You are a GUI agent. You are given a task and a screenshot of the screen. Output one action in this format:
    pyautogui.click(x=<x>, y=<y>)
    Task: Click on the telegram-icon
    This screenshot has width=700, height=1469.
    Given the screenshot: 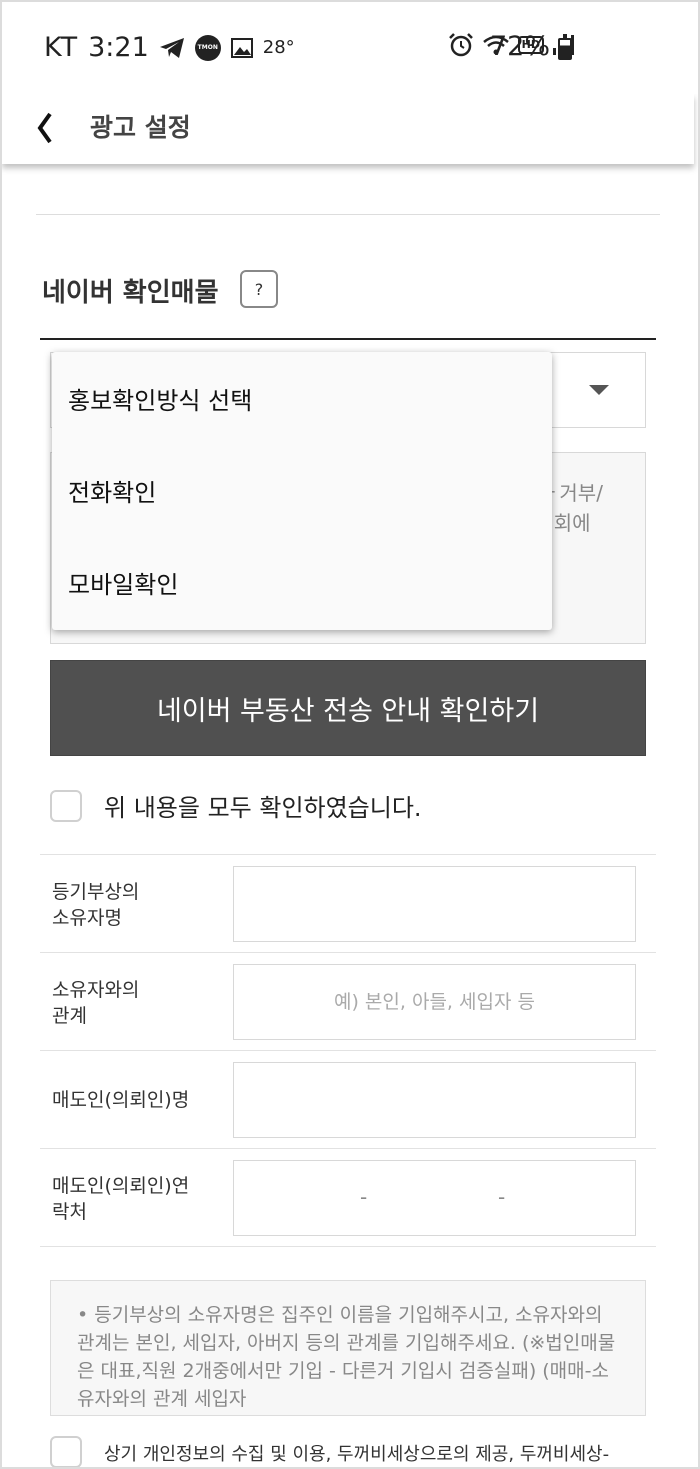 What is the action you would take?
    pyautogui.click(x=172, y=48)
    